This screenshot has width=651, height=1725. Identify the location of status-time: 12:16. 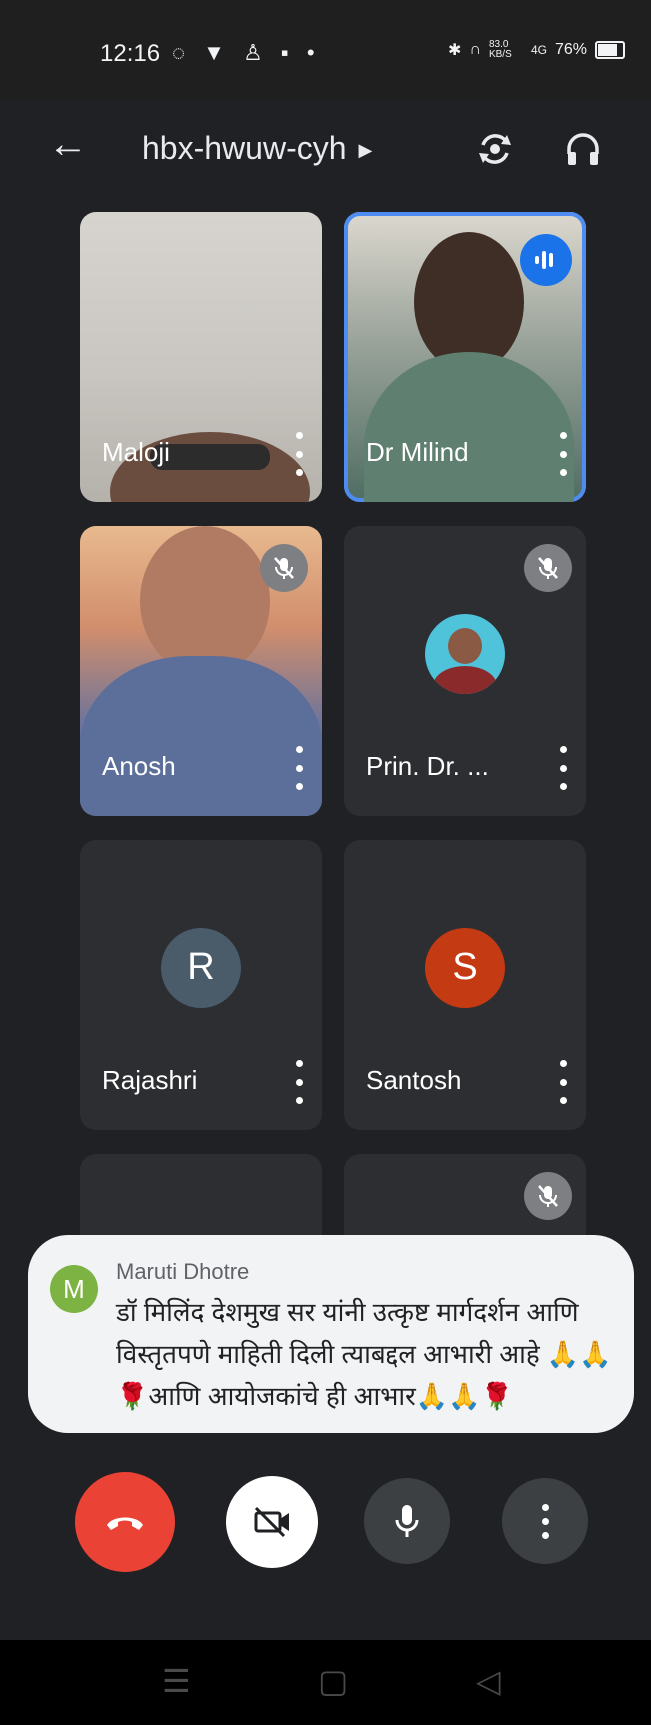
(130, 53).